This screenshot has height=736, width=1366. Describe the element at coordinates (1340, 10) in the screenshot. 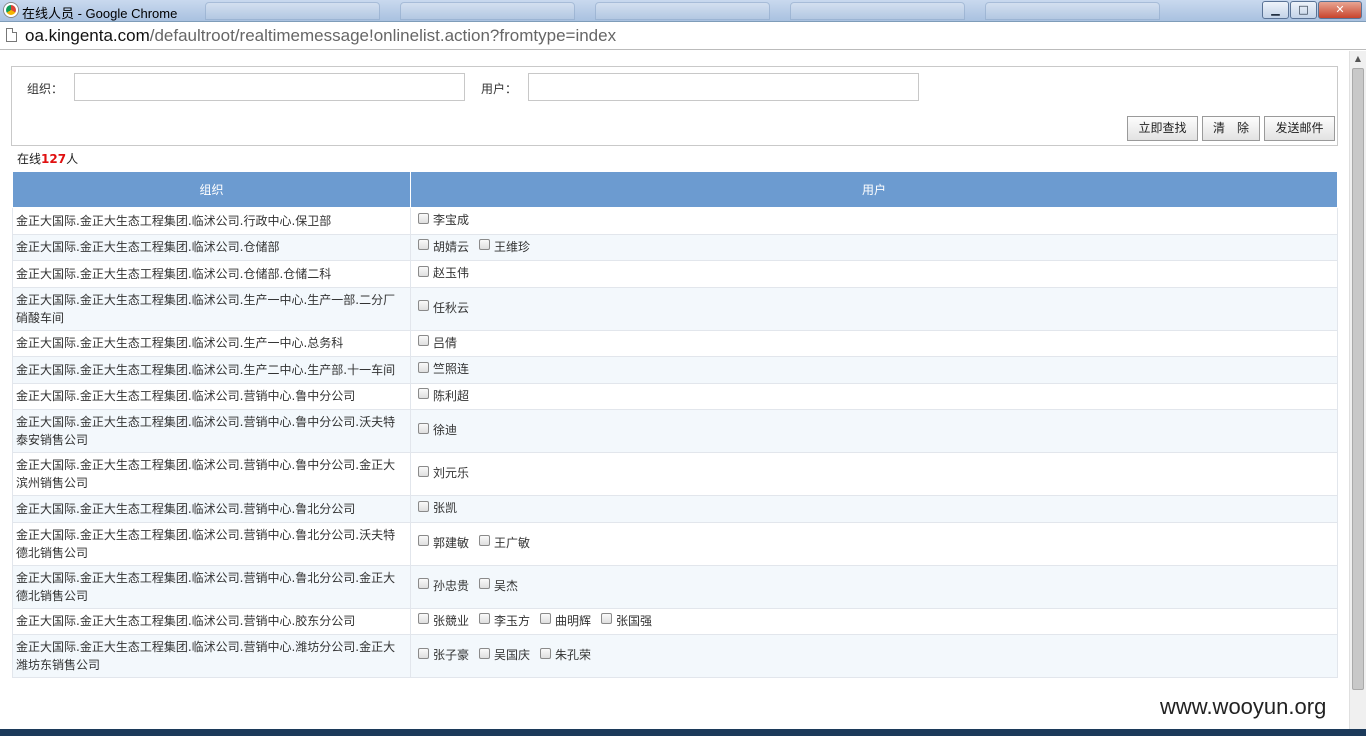

I see `close-button: ✕` at that location.